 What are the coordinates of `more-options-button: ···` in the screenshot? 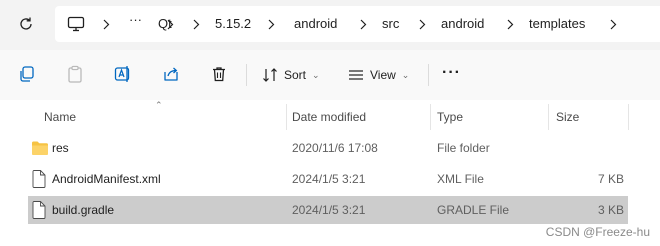 It's located at (451, 73).